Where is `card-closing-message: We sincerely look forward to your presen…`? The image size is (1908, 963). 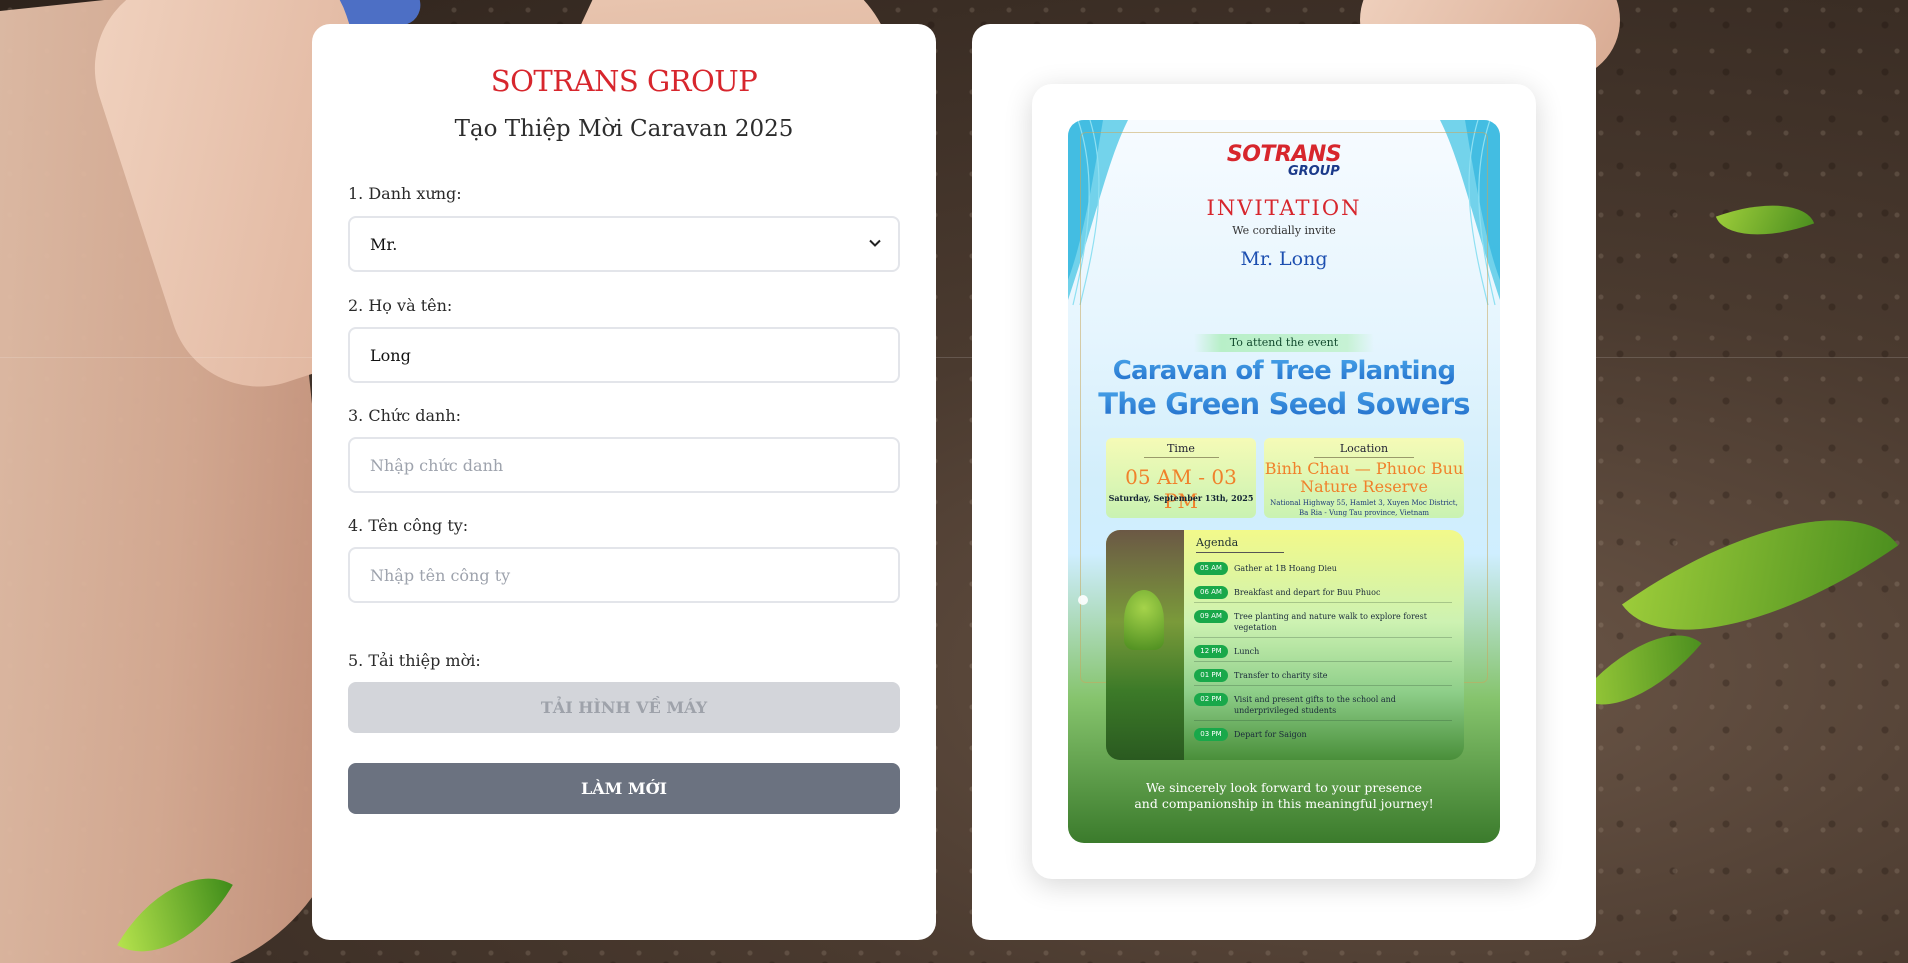
card-closing-message: We sincerely look forward to your presen… is located at coordinates (1284, 796).